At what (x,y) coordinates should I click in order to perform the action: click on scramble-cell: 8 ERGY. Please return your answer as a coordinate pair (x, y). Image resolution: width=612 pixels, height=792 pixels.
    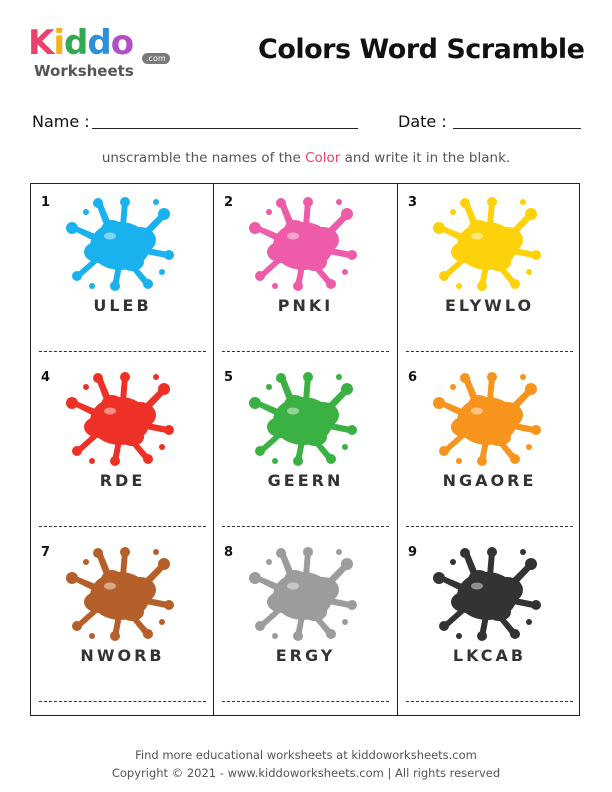
    Looking at the image, I should click on (305, 621).